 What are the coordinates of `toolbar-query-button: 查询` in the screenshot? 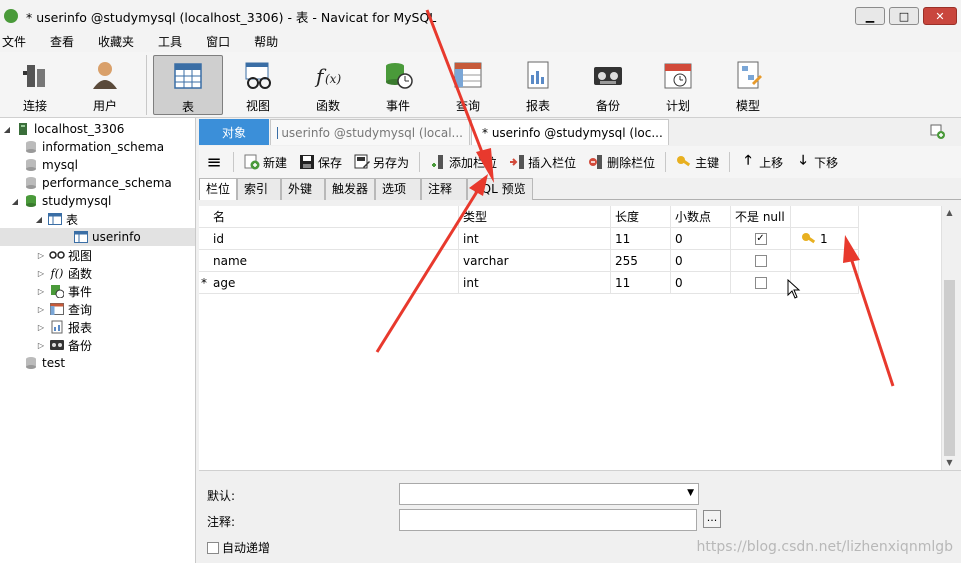 It's located at (468, 85).